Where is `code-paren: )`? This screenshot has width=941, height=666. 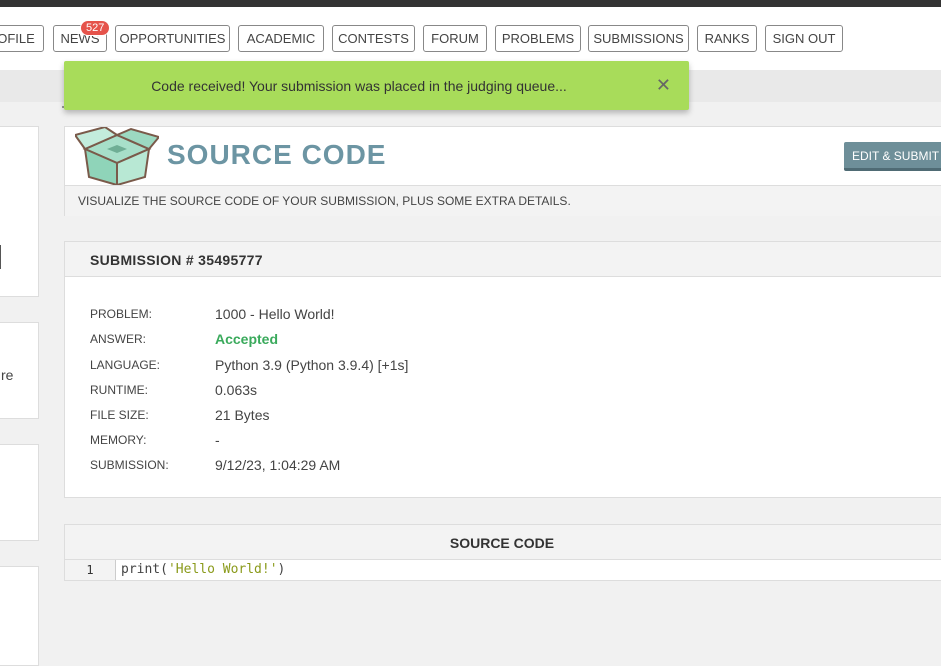 code-paren: ) is located at coordinates (281, 569).